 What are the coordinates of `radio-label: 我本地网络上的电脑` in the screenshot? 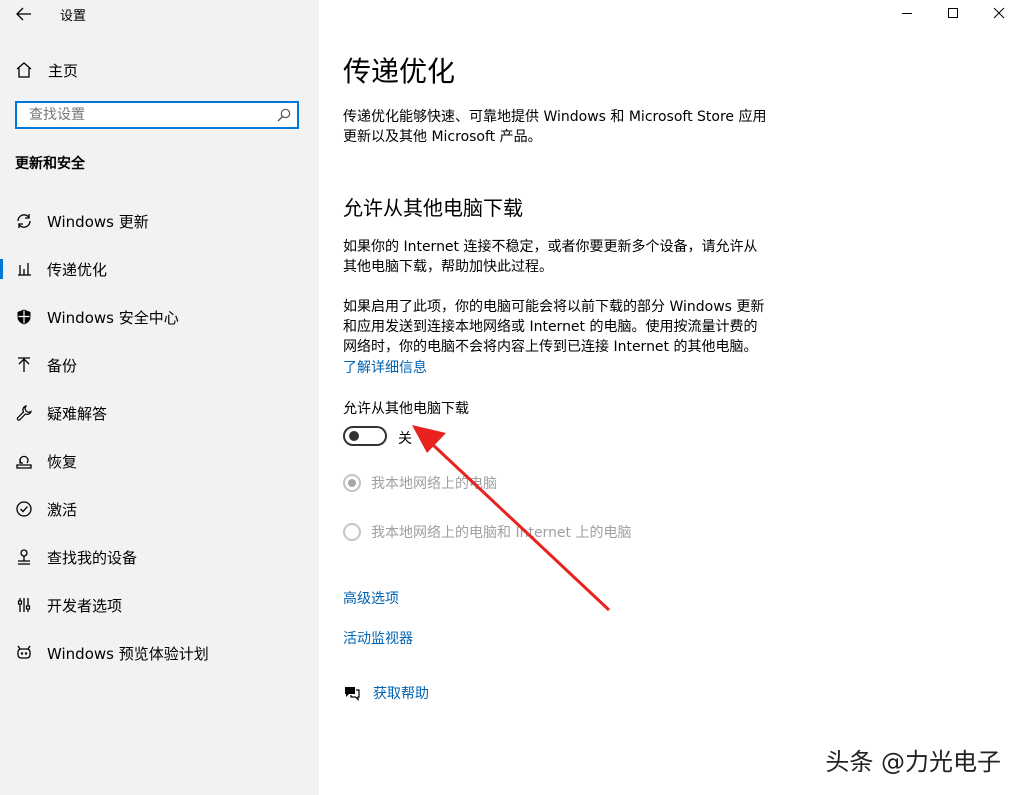 It's located at (434, 484).